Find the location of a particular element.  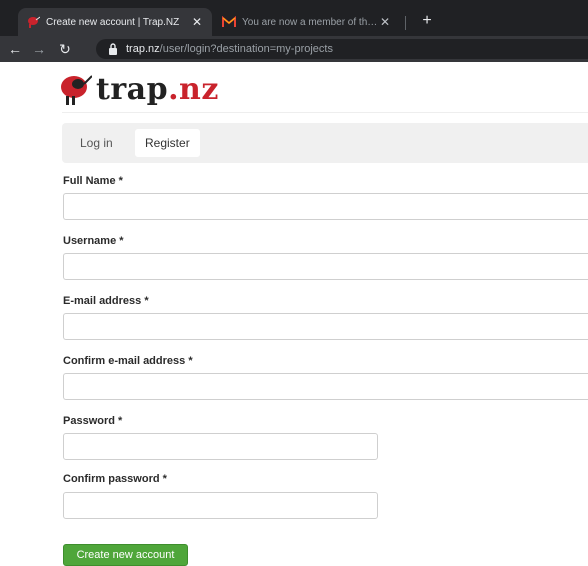

full-name-label: Full Name * is located at coordinates (93, 181).